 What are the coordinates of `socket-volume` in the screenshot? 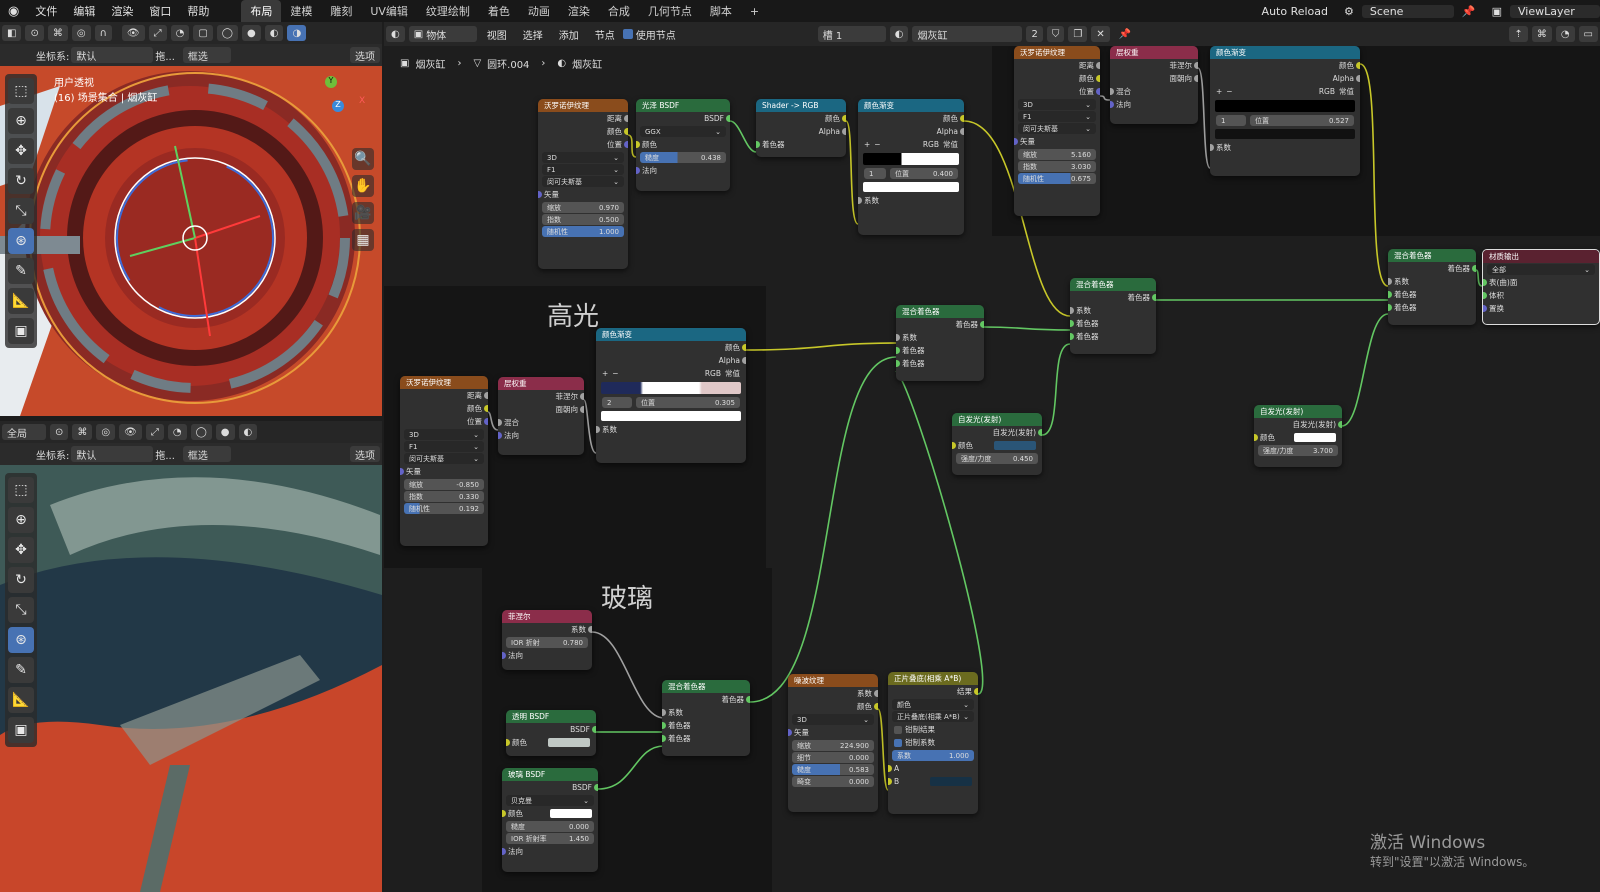 It's located at (1485, 295).